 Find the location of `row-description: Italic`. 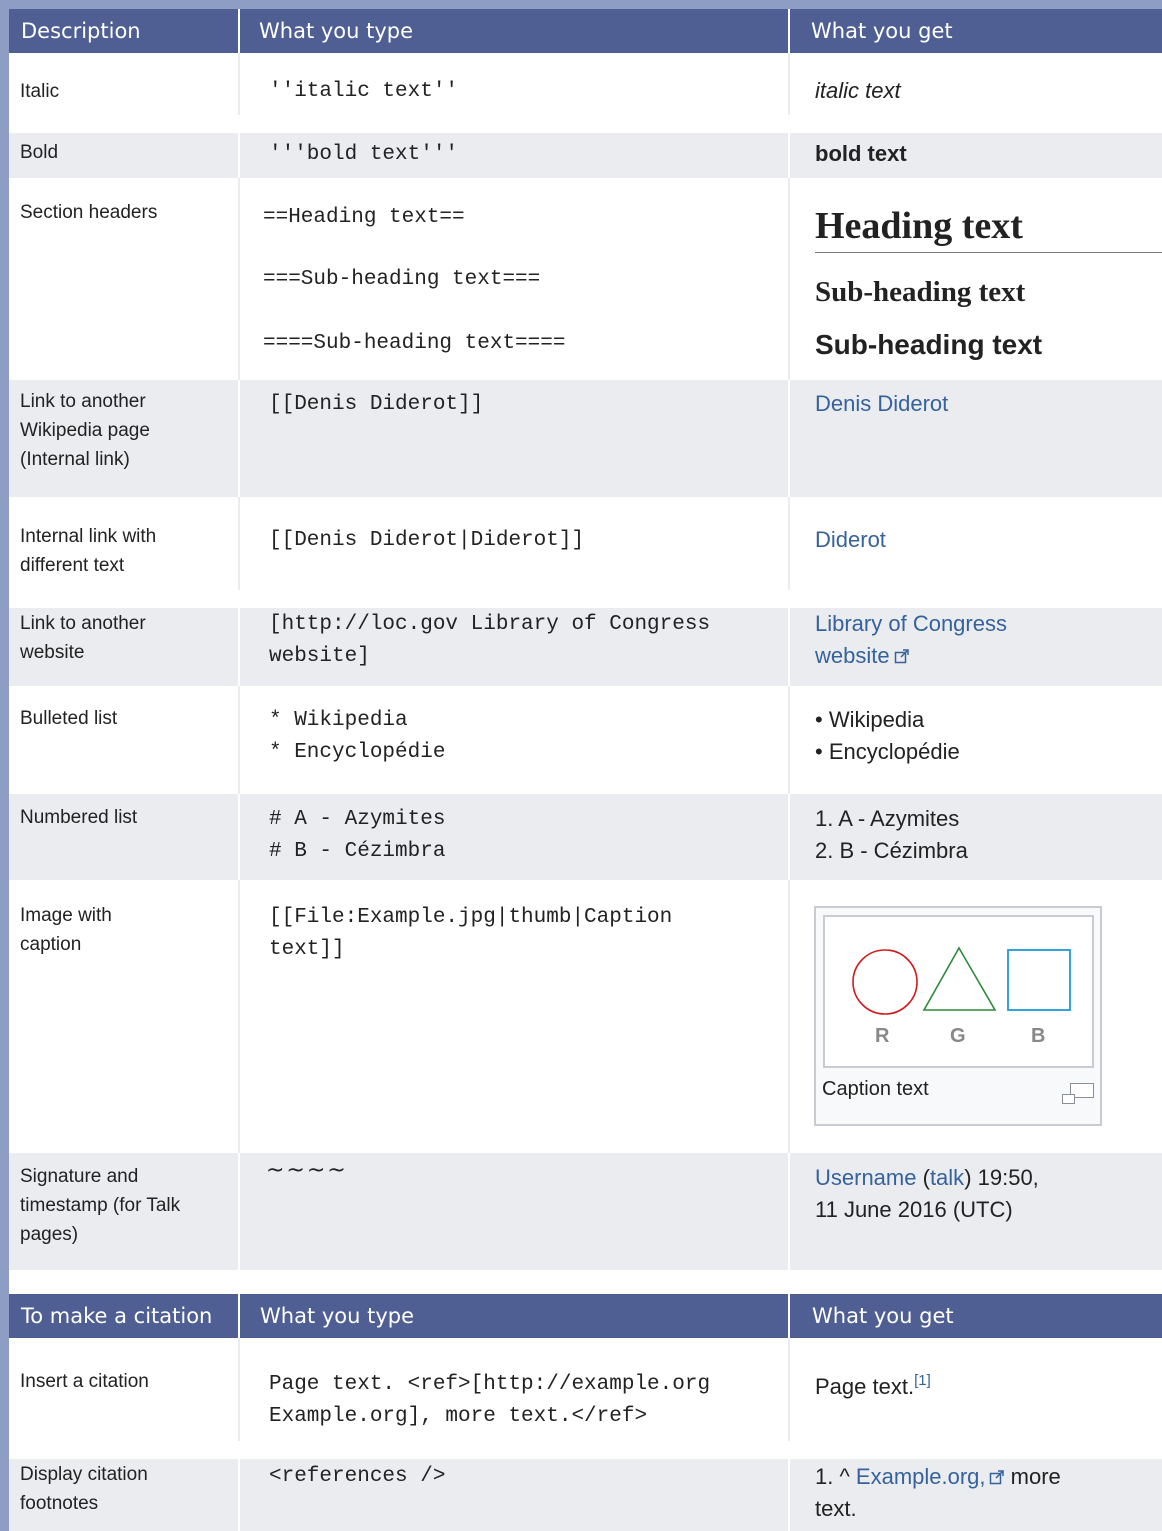

row-description: Italic is located at coordinates (40, 91).